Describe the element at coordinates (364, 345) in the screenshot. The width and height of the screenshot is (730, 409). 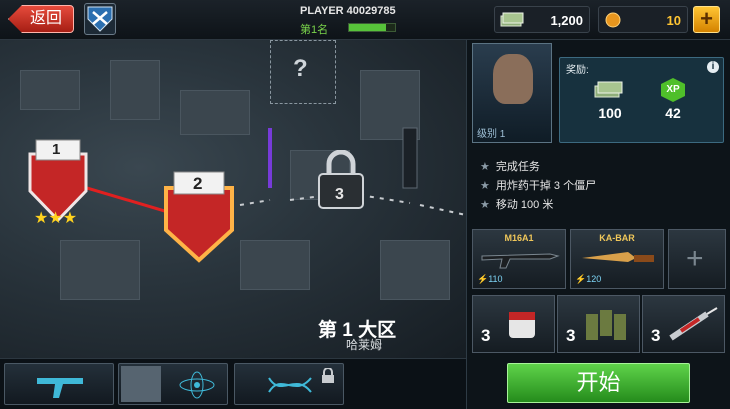
I see `district-name: 哈莱姆` at that location.